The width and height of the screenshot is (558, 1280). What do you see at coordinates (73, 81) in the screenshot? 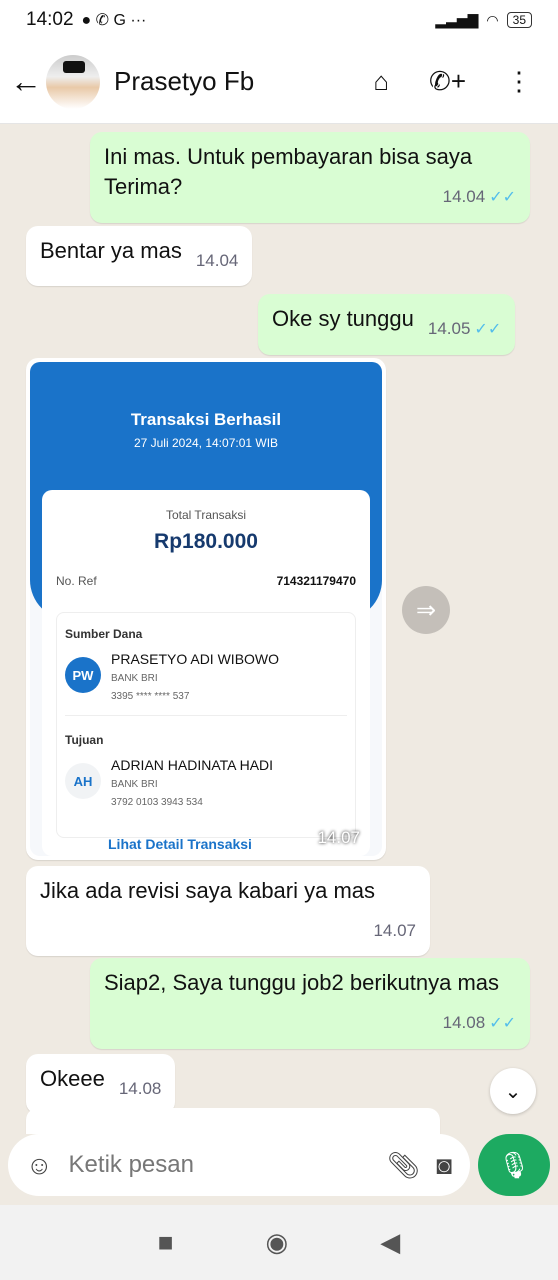
I see `avatar` at bounding box center [73, 81].